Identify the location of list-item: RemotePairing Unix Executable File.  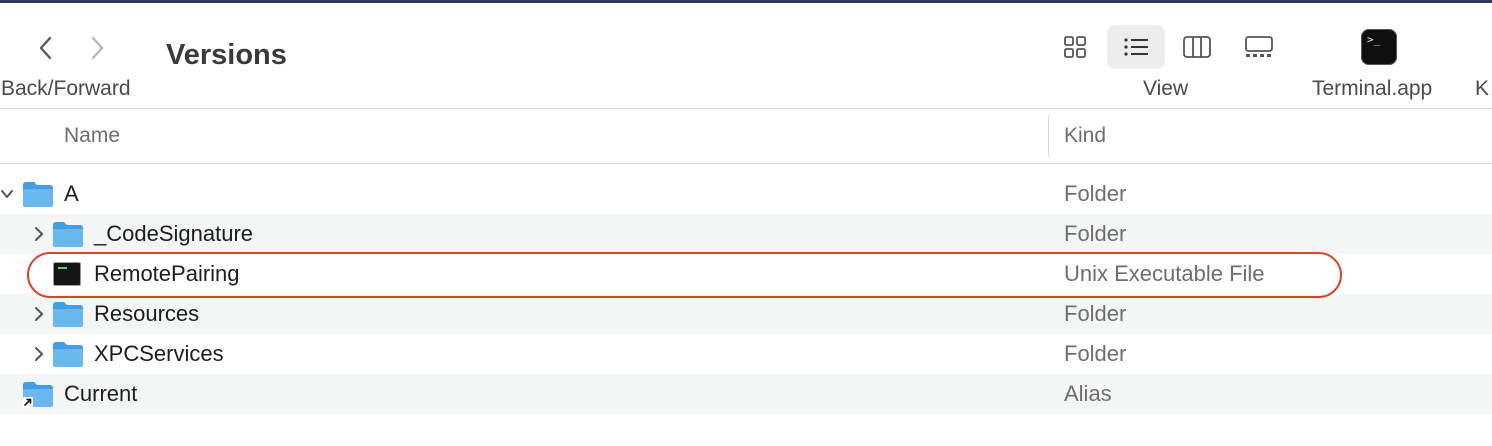
(746, 274).